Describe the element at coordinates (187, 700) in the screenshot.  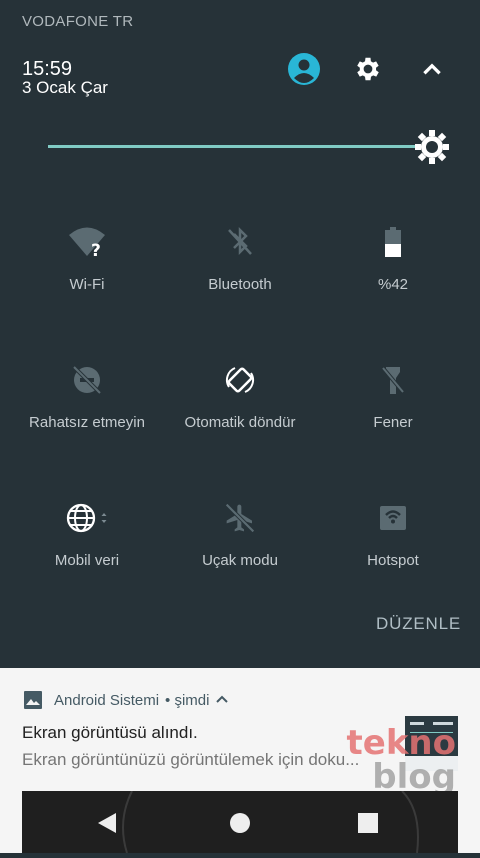
I see `notification-time: • şimdi` at that location.